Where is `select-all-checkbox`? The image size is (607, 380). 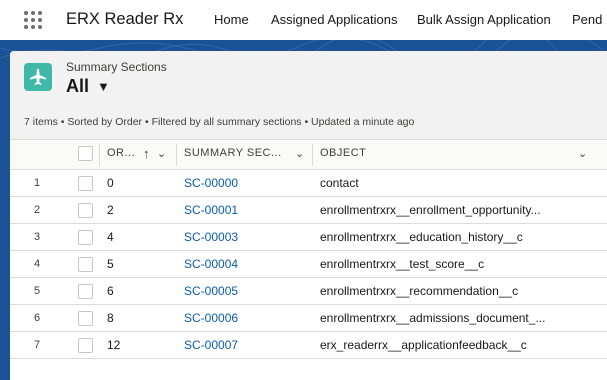 select-all-checkbox is located at coordinates (85, 153).